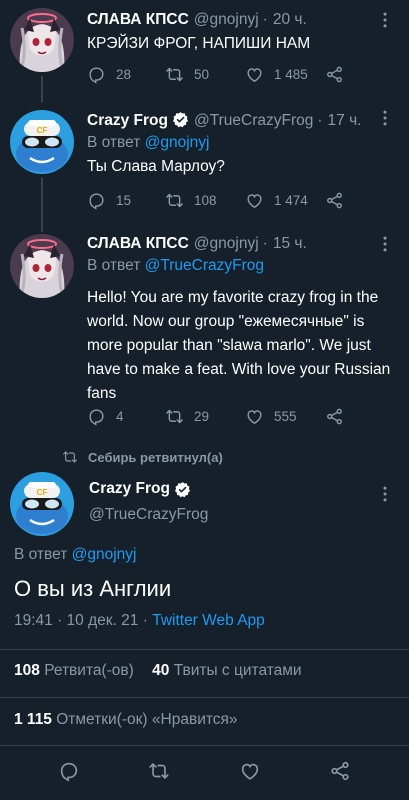  I want to click on quotes-stat: 40 Твиты с цитатами, so click(226, 670).